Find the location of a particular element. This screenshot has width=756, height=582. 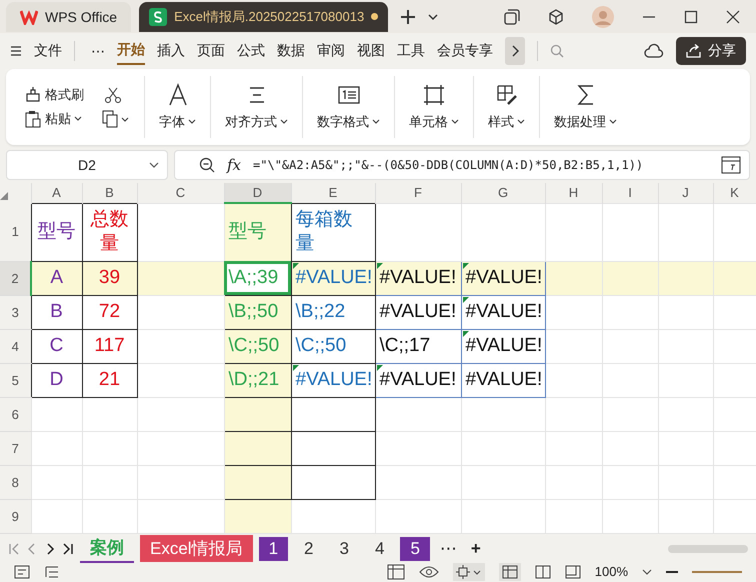

ribbon-tab: 数据 is located at coordinates (291, 51).